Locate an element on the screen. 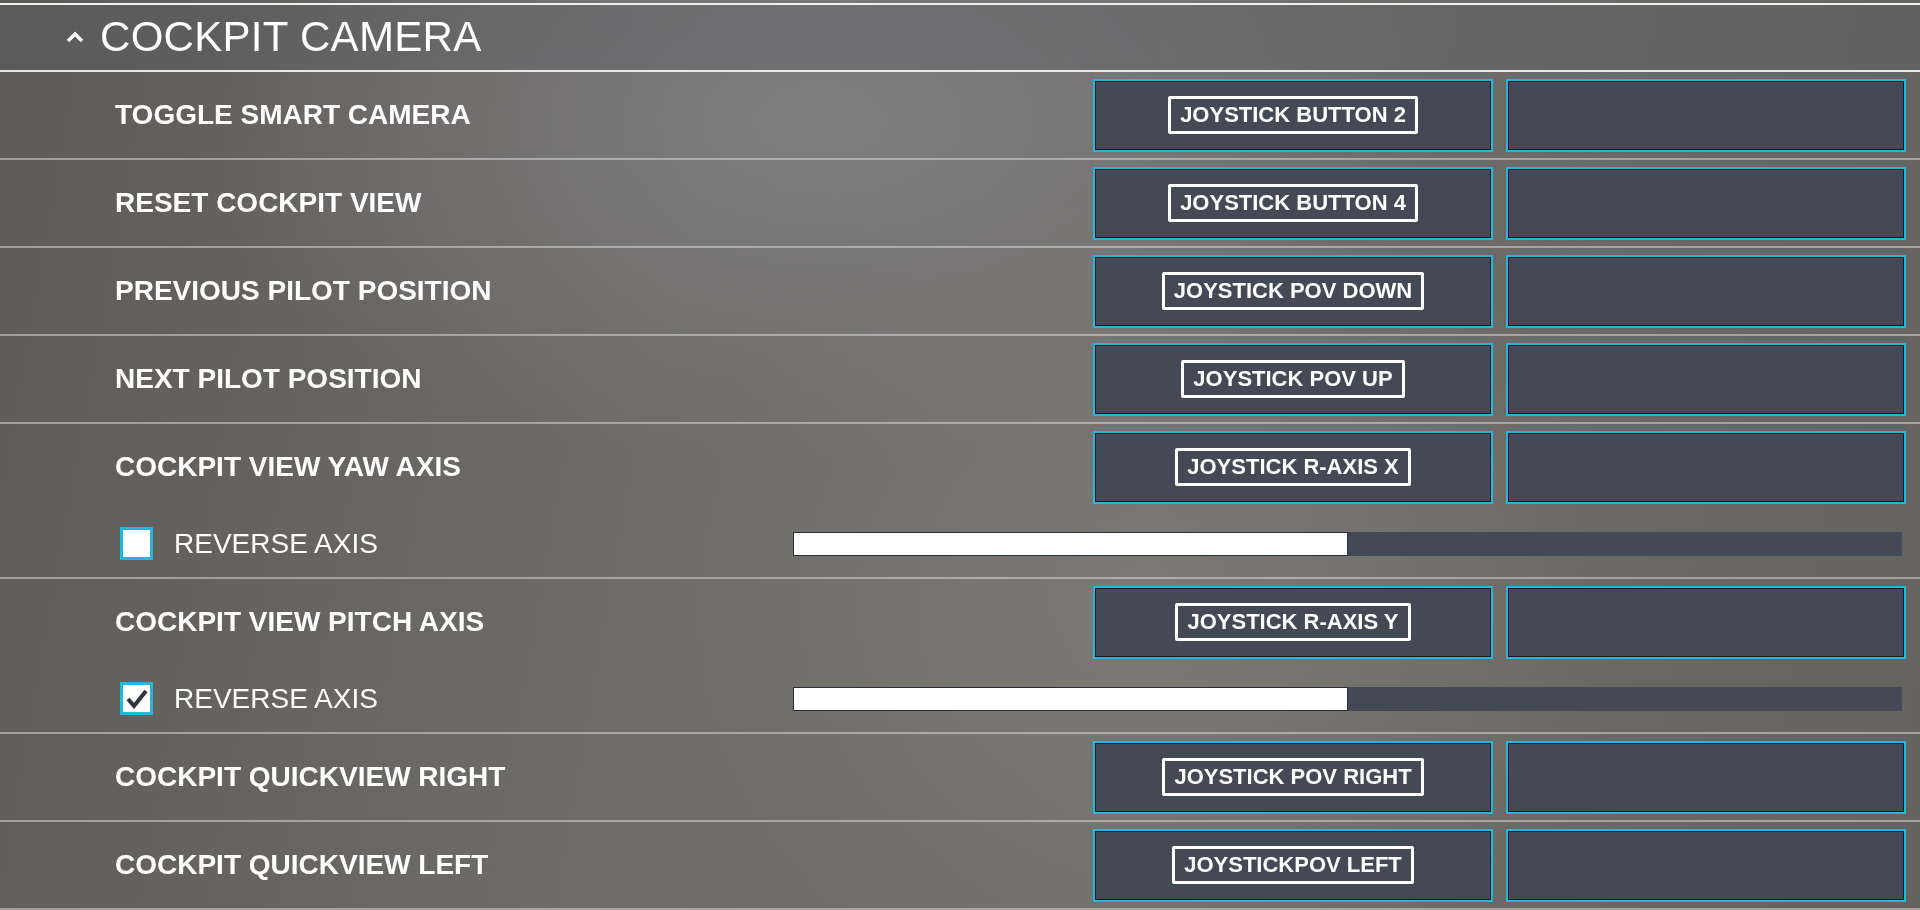 This screenshot has height=910, width=1920. action-label: COCKPIT QUICKVIEW RIGHT is located at coordinates (310, 777).